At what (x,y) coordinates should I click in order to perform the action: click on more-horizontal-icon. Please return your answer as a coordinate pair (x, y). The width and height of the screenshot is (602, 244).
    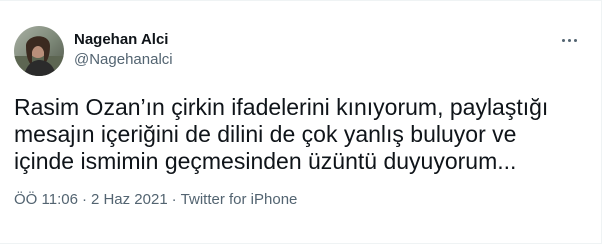
    Looking at the image, I should click on (563, 40).